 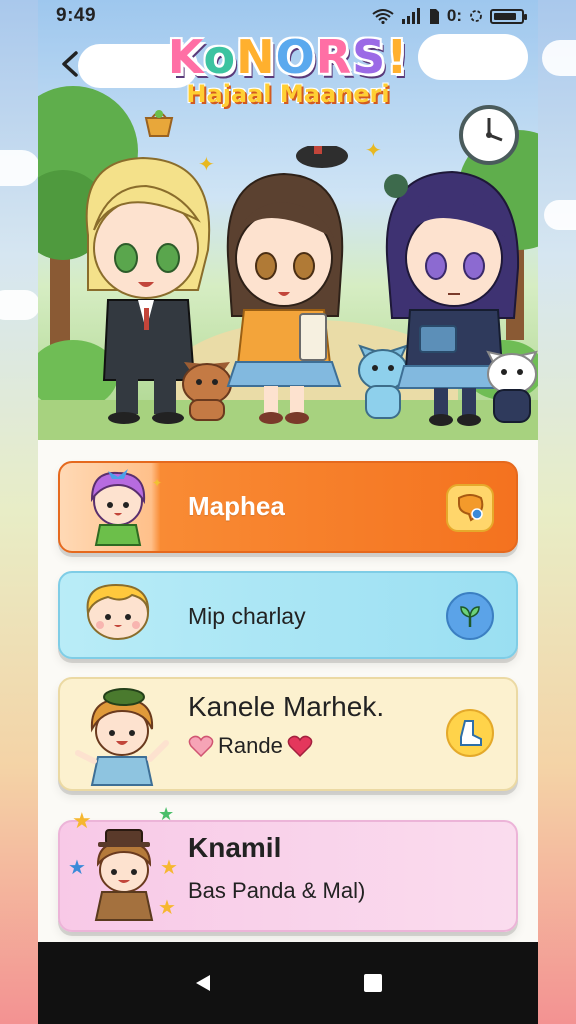 I want to click on character-card-kanele-marhek: Kanele Marhek. Rande, so click(x=288, y=734).